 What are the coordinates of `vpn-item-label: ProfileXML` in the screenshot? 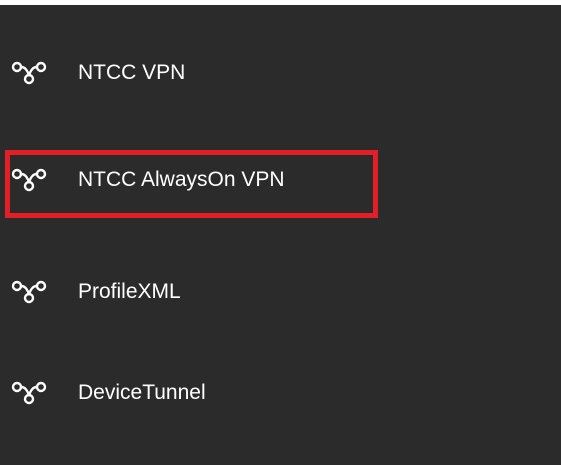 It's located at (129, 291).